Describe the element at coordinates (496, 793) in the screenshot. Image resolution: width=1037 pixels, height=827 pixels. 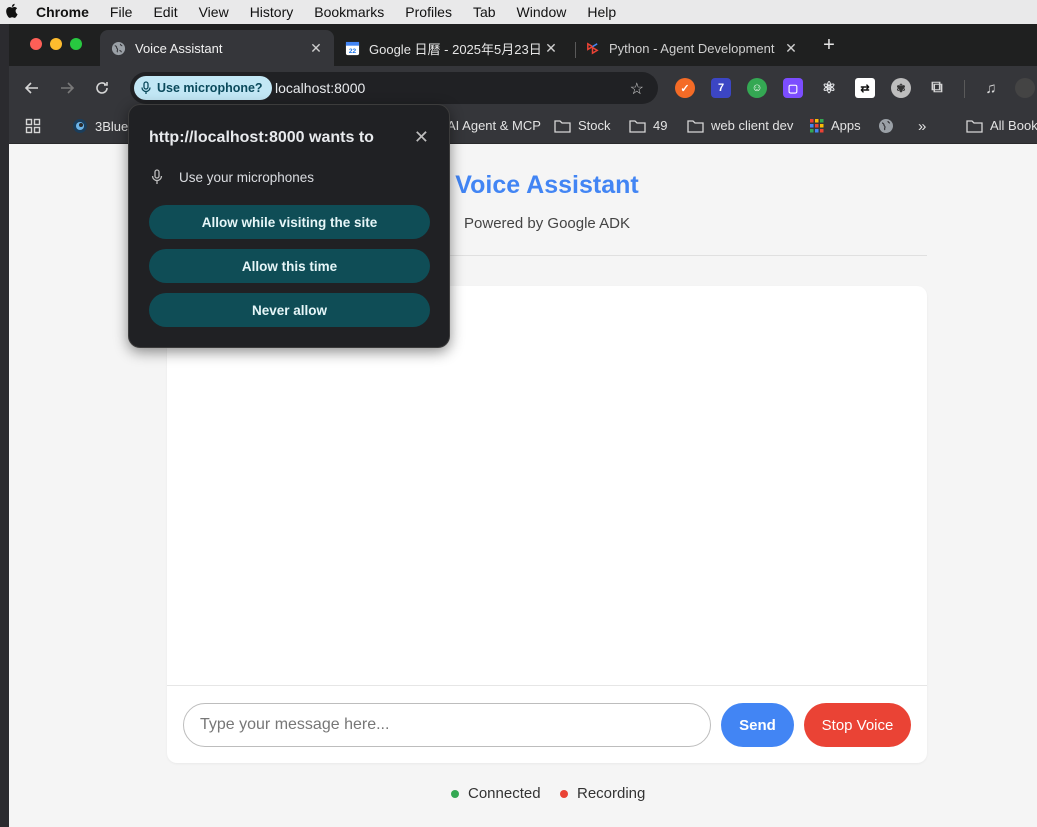
I see `status-connected: Connected` at that location.